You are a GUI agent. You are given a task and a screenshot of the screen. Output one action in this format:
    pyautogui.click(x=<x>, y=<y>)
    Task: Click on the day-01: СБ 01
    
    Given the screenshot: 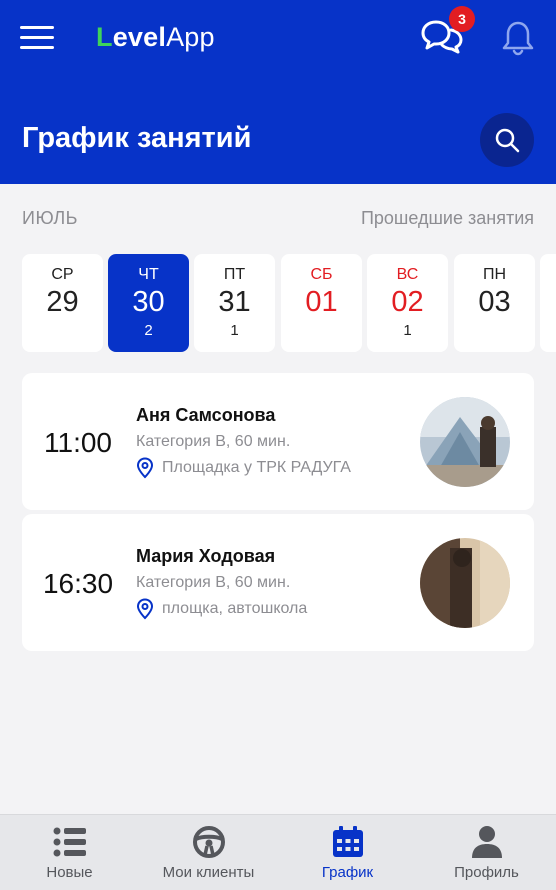 What is the action you would take?
    pyautogui.click(x=321, y=303)
    